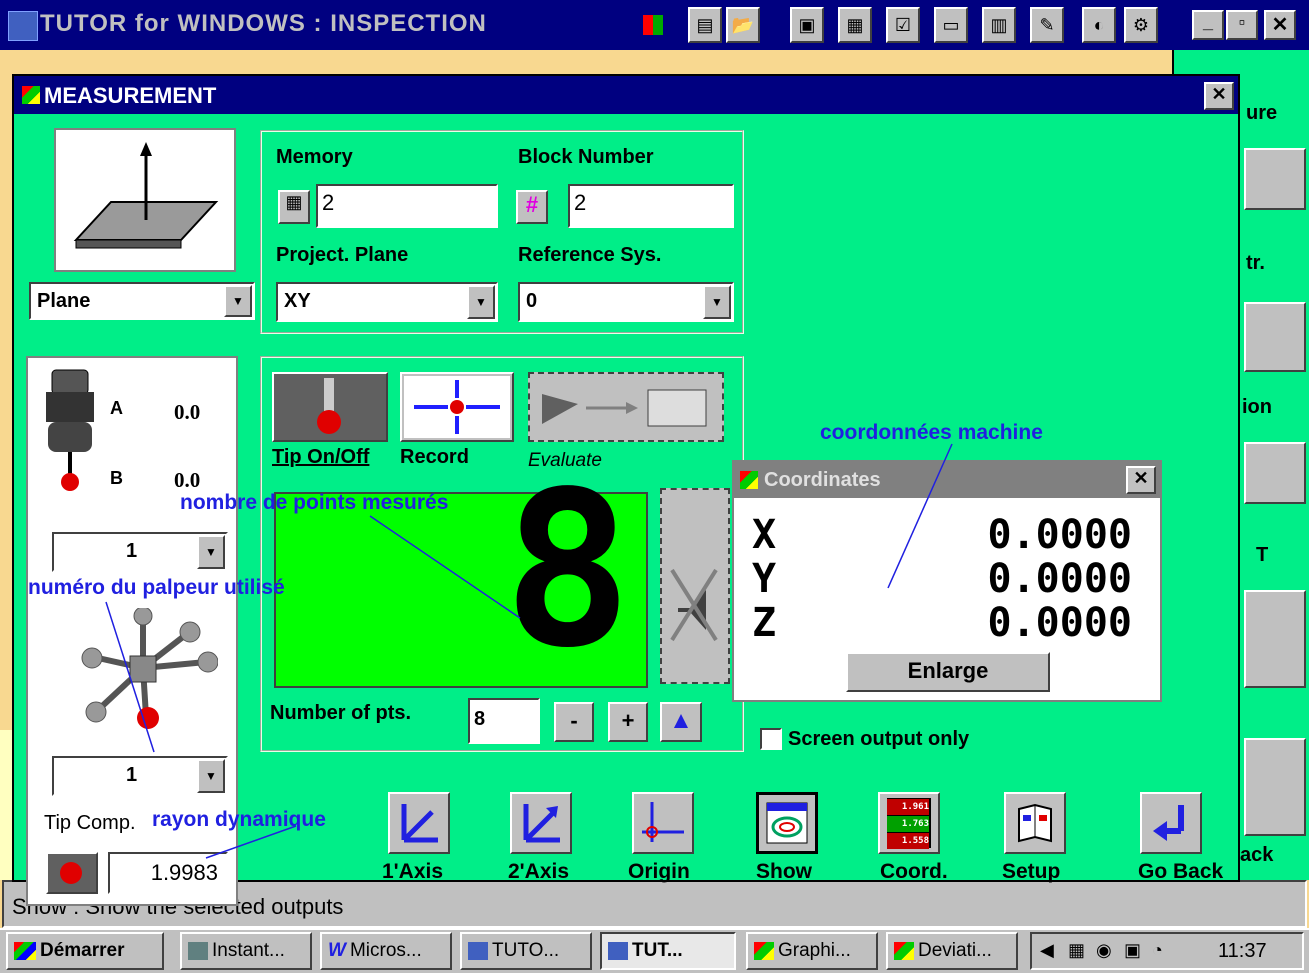 This screenshot has width=1309, height=973. What do you see at coordinates (1104, 950) in the screenshot?
I see `tray-icon-2: ◉` at bounding box center [1104, 950].